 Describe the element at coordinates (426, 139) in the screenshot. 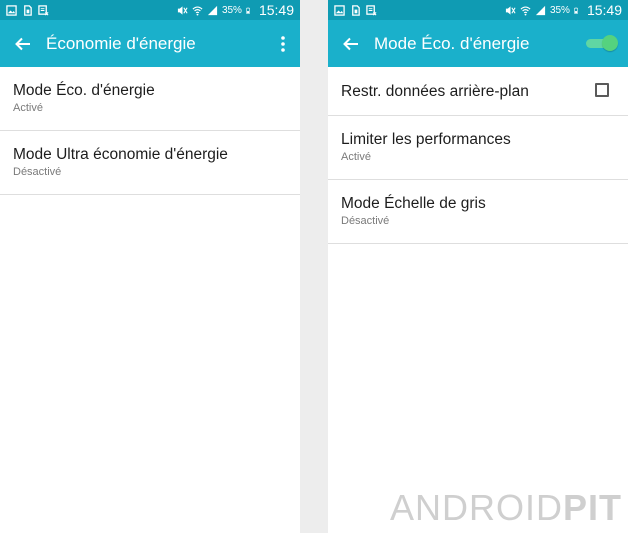

I see `setting-title: Limiter les performances` at that location.